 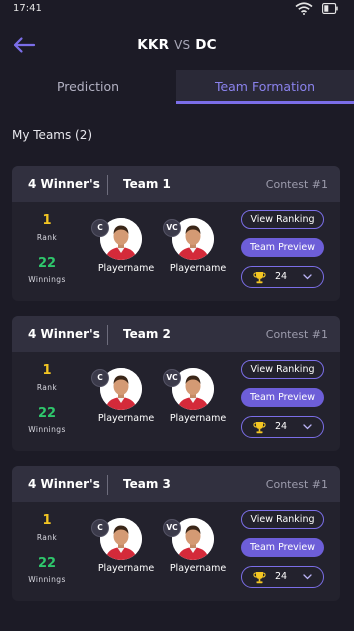 I want to click on header: KKR VS DC, so click(x=177, y=46).